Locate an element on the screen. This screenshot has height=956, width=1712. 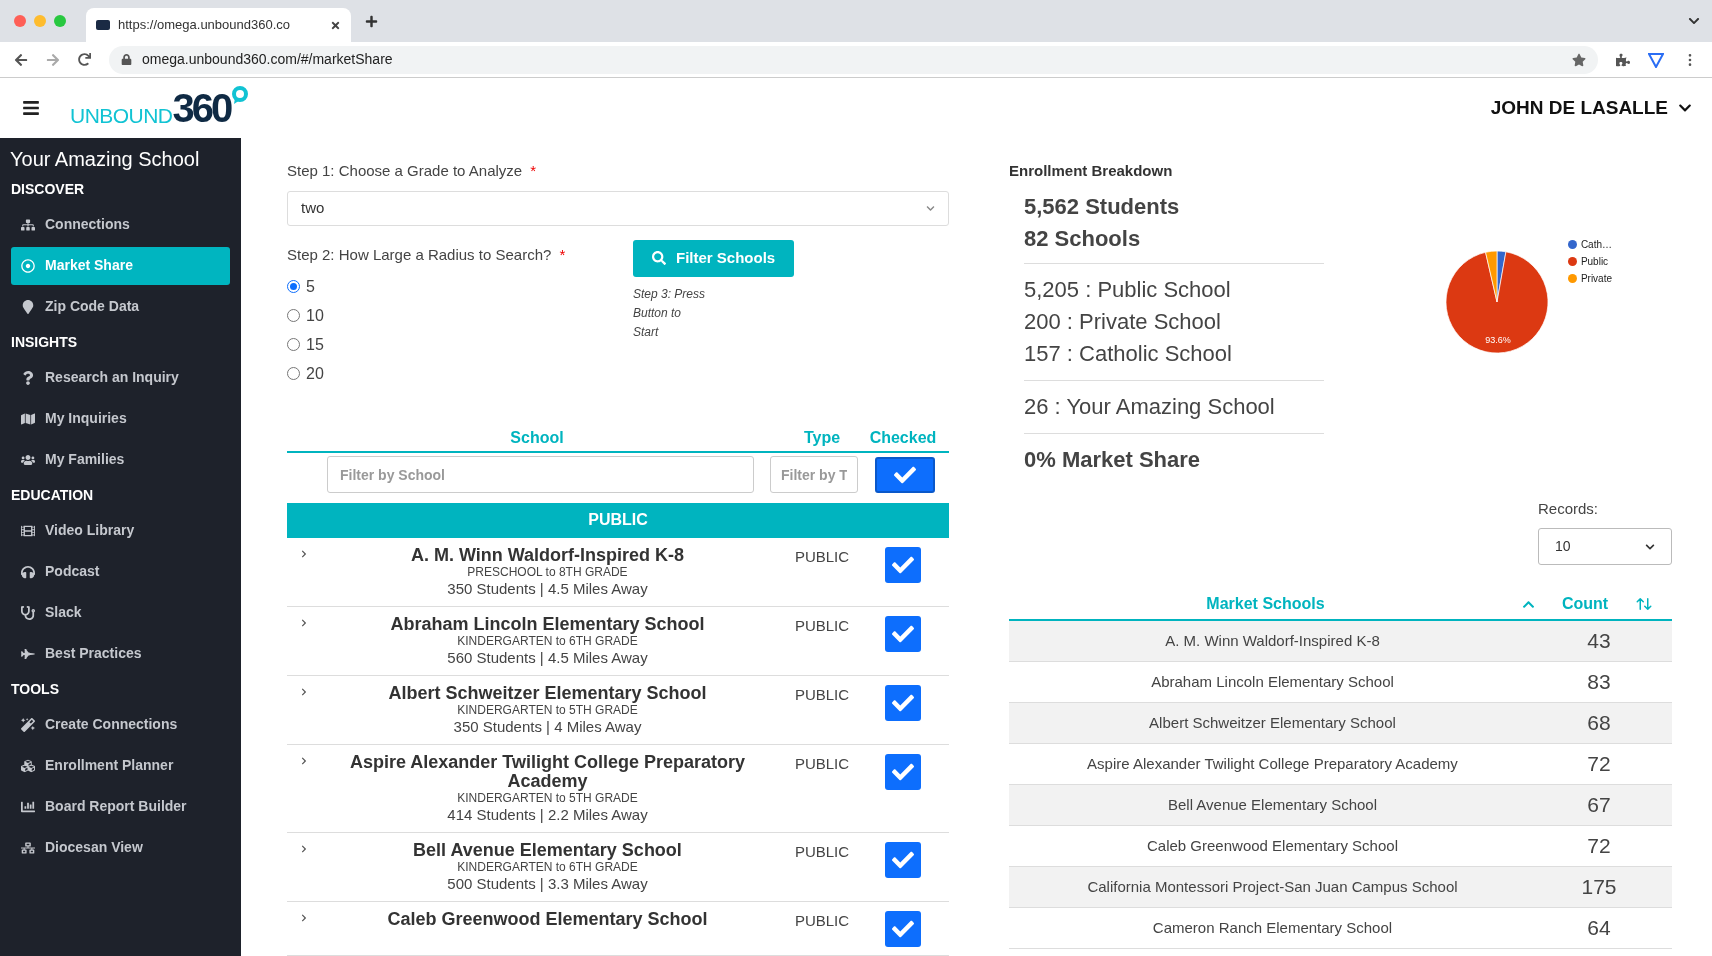
school-name: Caleb Greenwood Elementary School is located at coordinates (547, 919).